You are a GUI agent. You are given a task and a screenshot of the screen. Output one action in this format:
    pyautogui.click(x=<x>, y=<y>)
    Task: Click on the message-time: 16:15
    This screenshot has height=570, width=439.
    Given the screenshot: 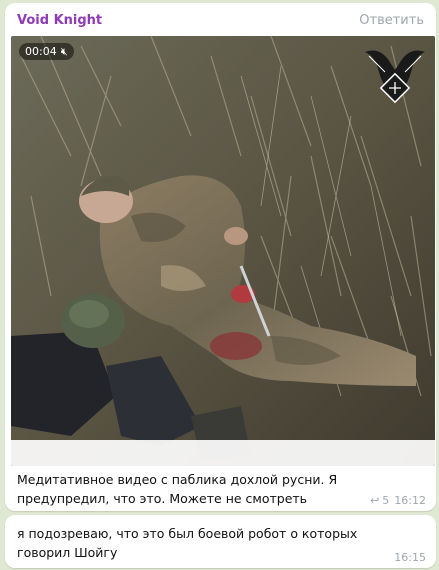 What is the action you would take?
    pyautogui.click(x=410, y=557)
    